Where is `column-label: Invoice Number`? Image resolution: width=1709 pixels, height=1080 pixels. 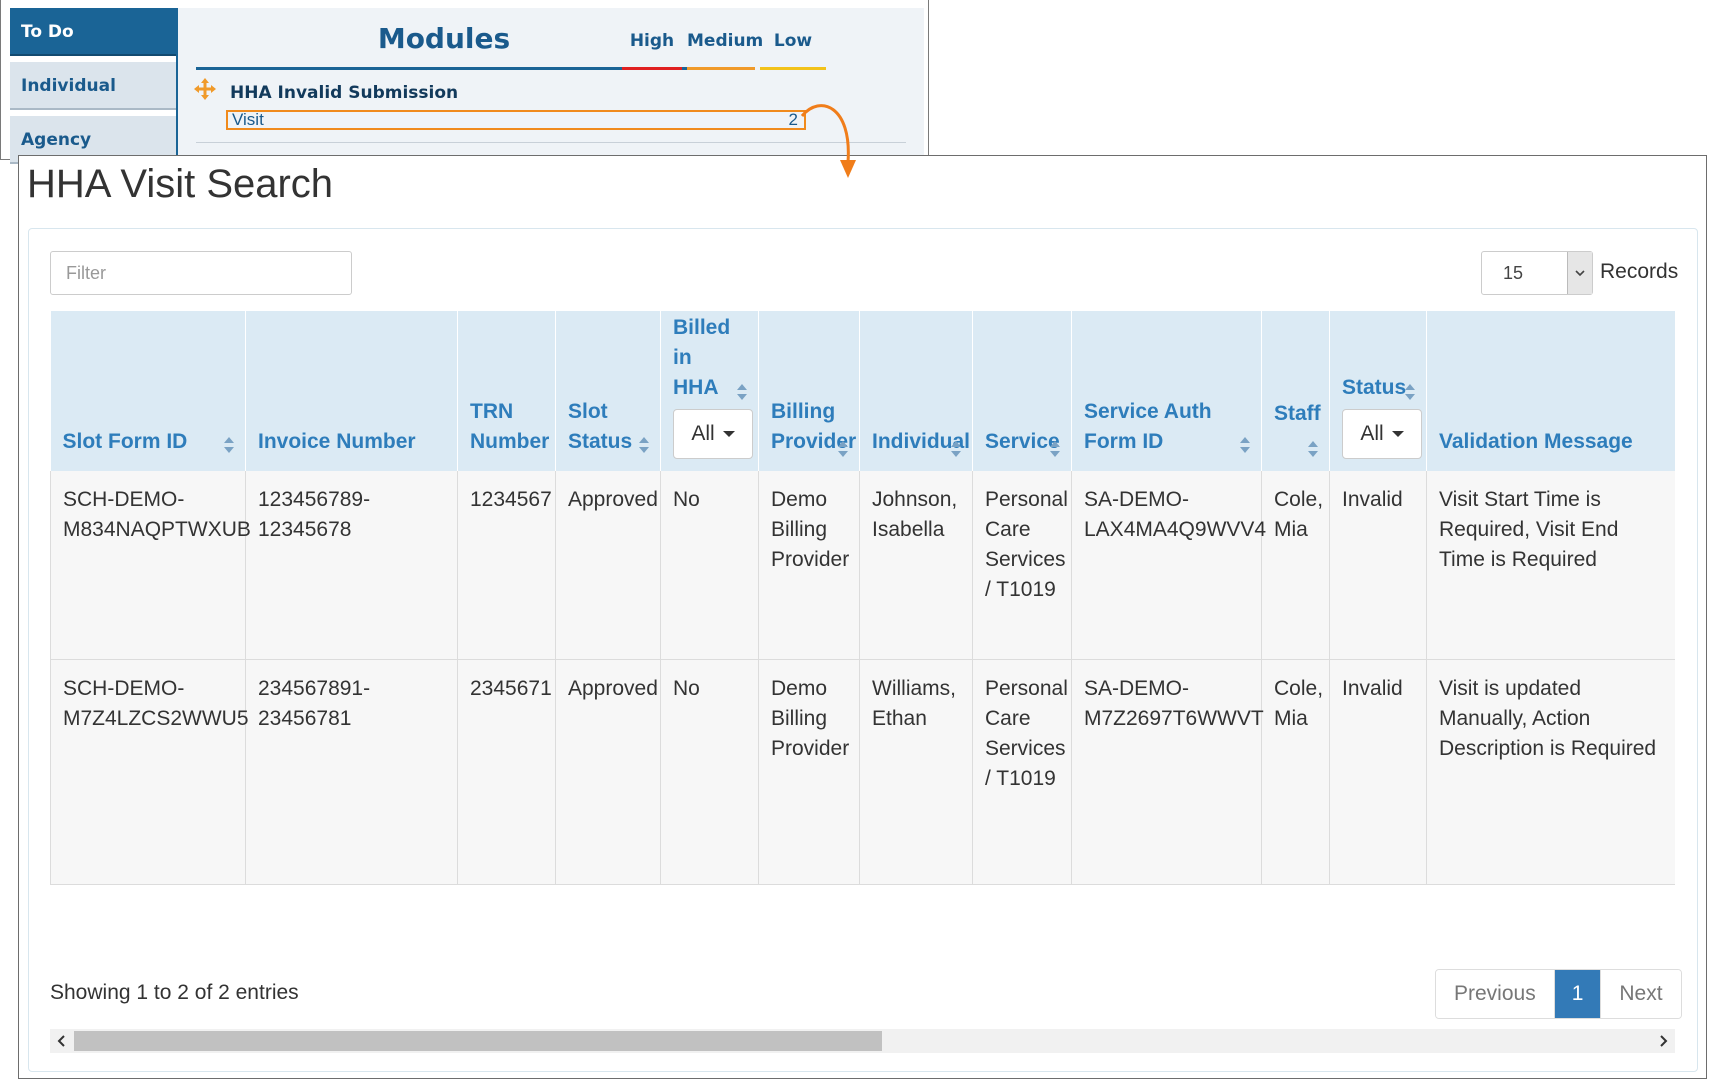 column-label: Invoice Number is located at coordinates (337, 441).